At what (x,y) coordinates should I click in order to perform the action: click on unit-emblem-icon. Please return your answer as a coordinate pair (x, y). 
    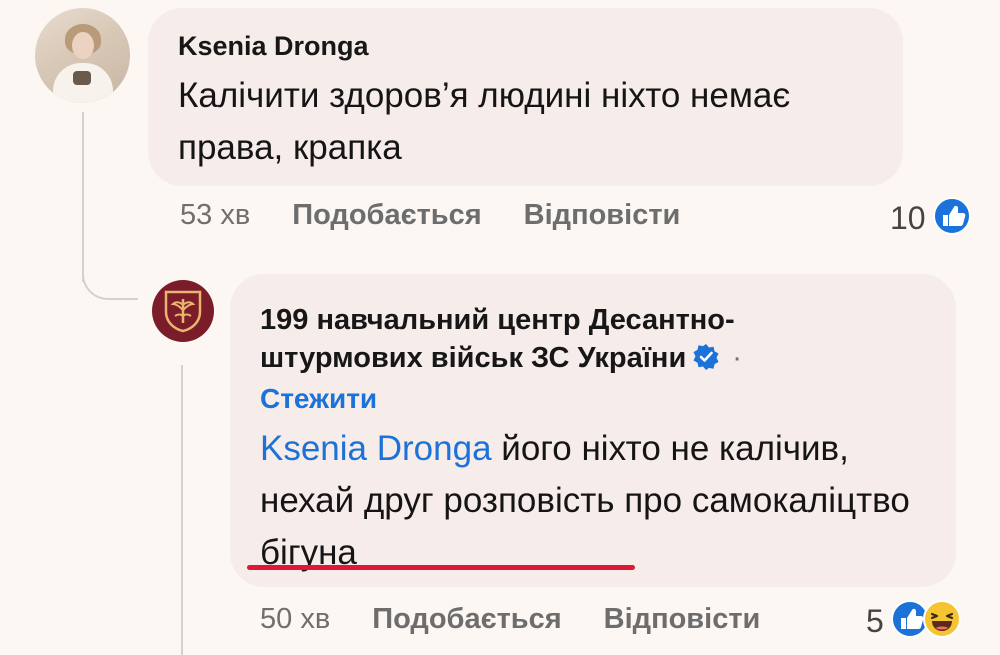
    Looking at the image, I should click on (183, 311).